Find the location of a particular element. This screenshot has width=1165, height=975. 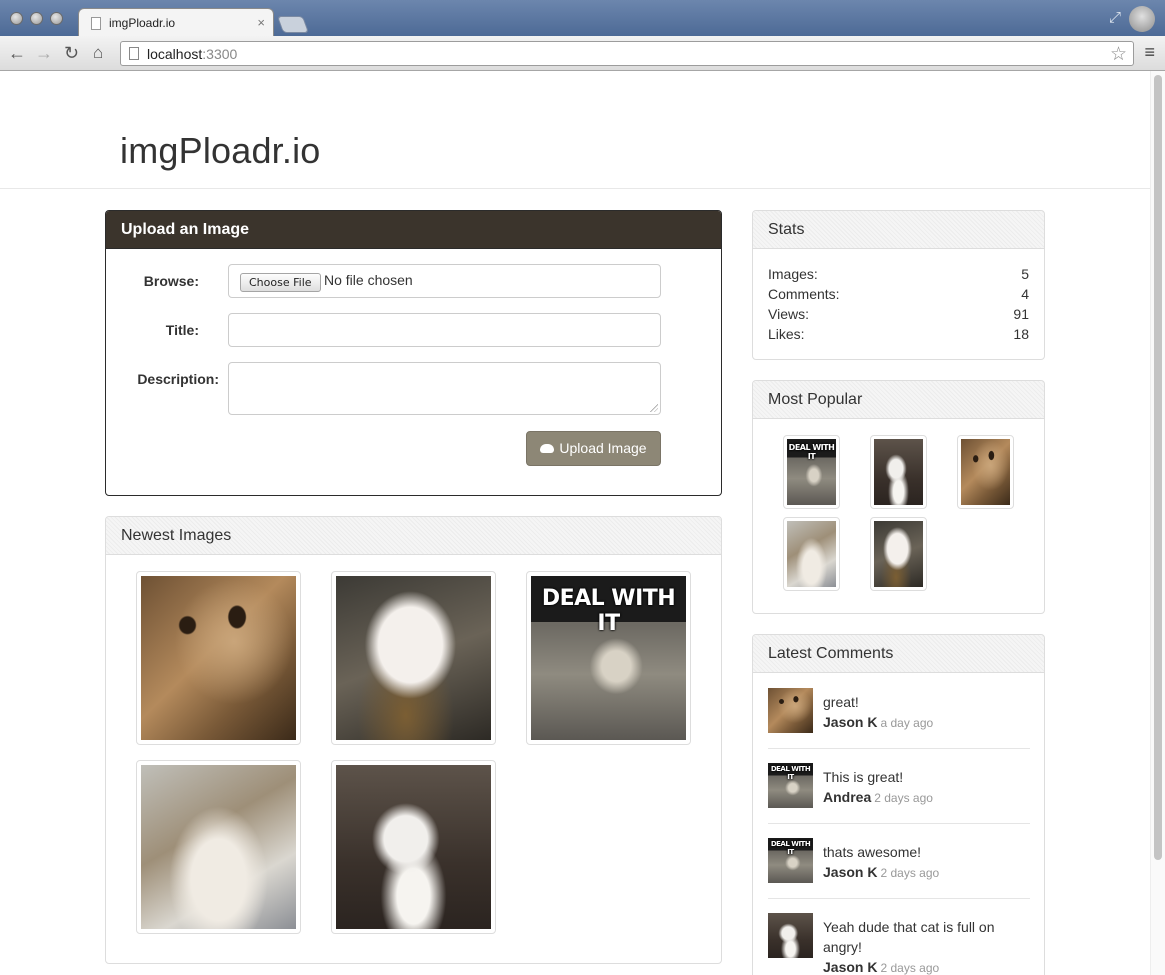

stat-views: Views: 91 is located at coordinates (898, 314).